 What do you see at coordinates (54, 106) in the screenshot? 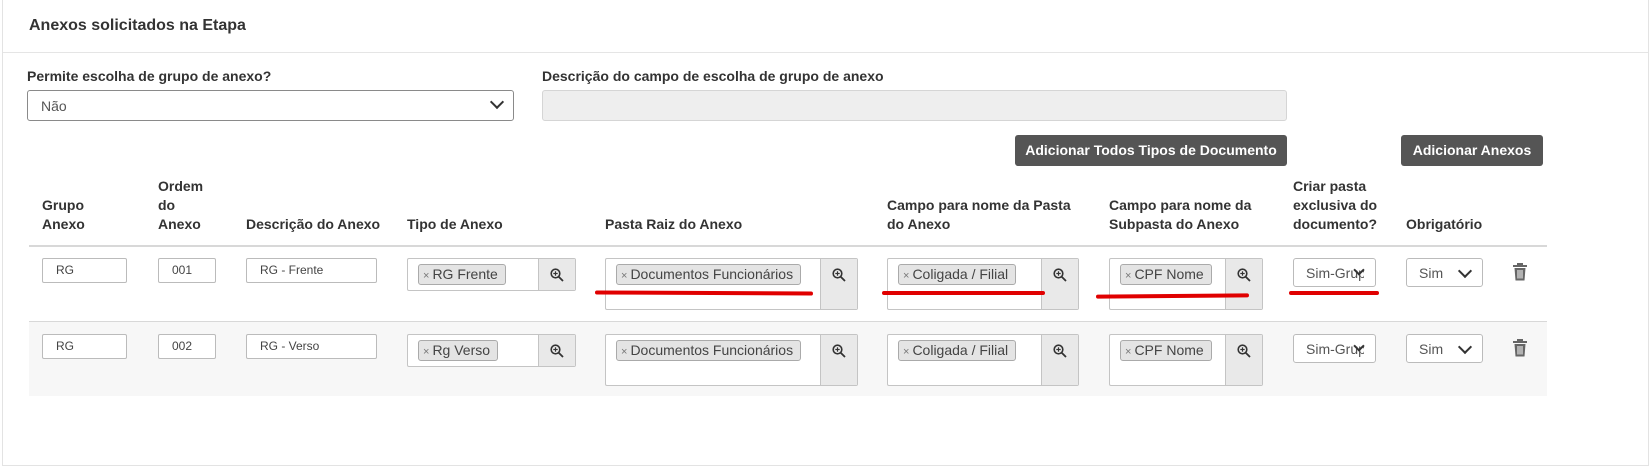
I see `permite-value: Não` at bounding box center [54, 106].